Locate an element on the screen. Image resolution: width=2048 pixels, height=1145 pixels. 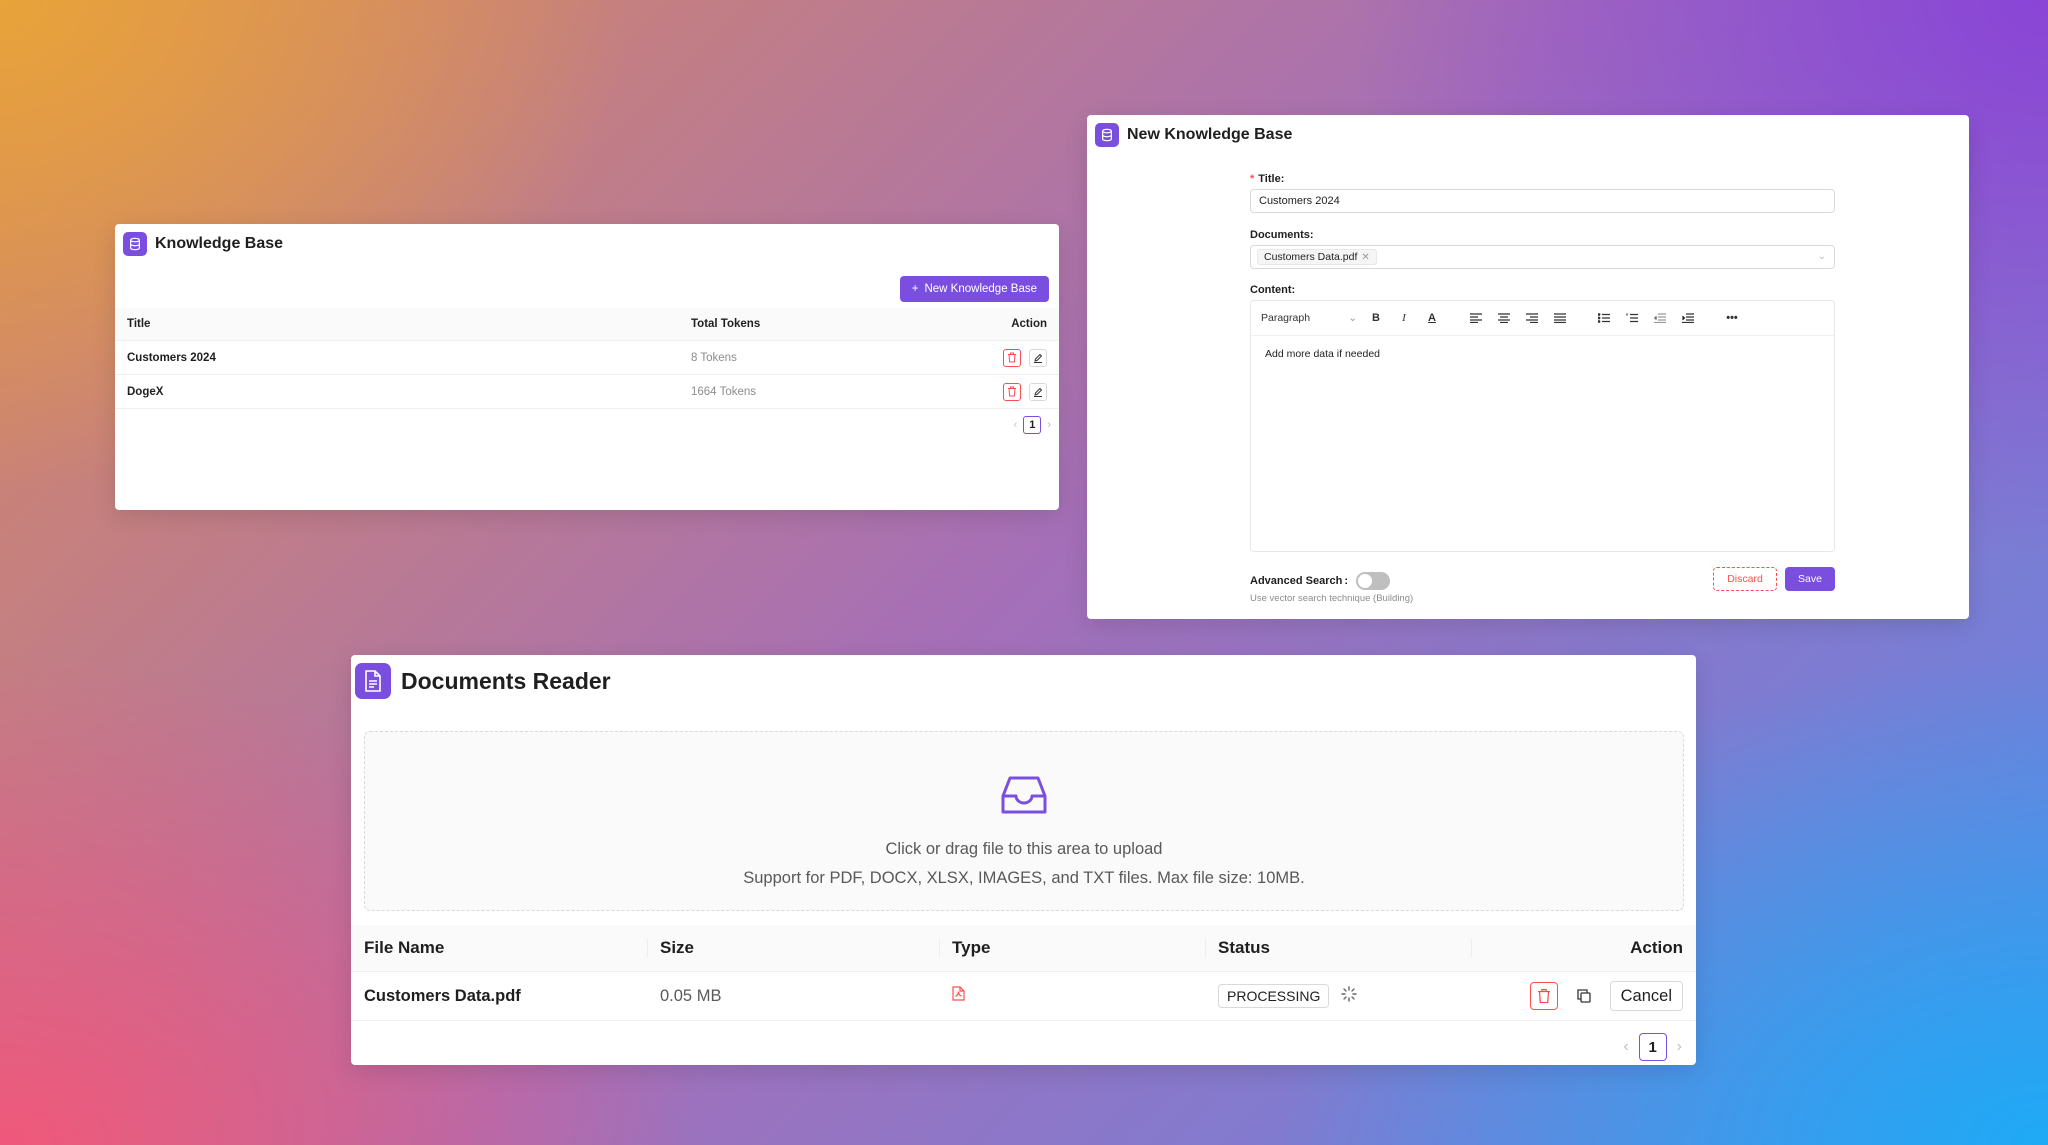
align-justify-icon is located at coordinates (1560, 318).